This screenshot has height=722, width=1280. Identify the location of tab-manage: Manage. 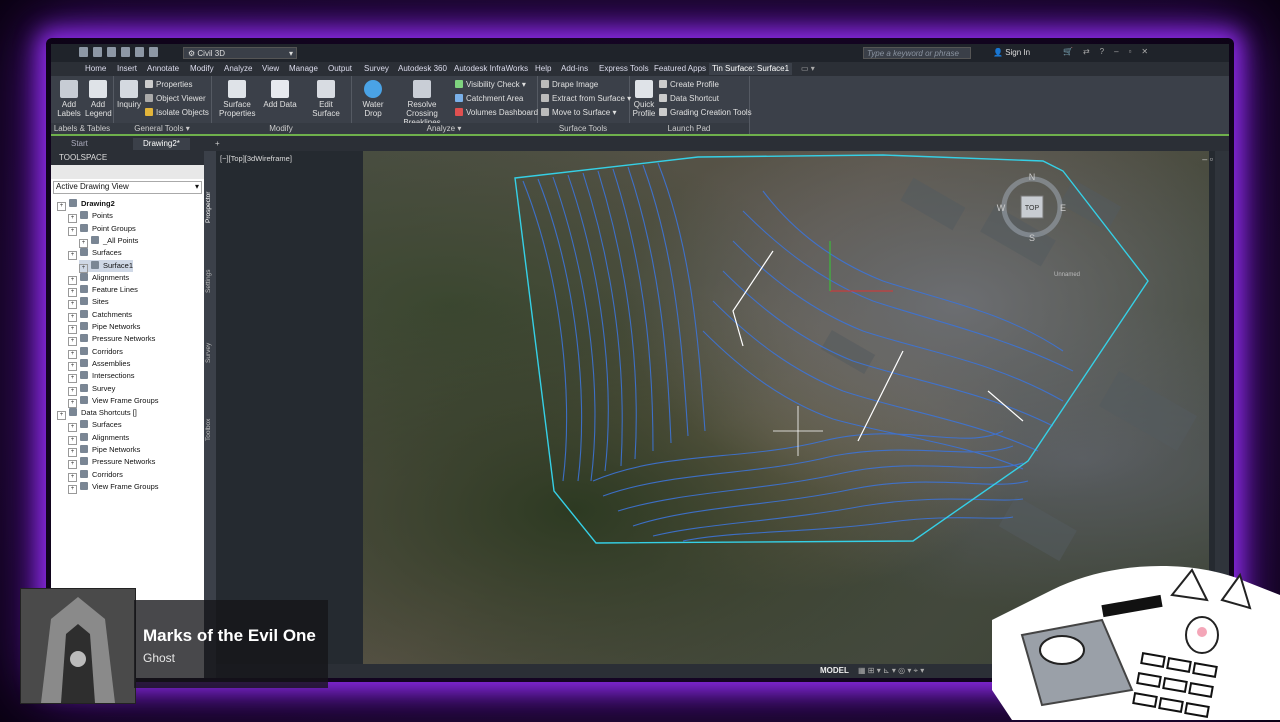
(303, 69).